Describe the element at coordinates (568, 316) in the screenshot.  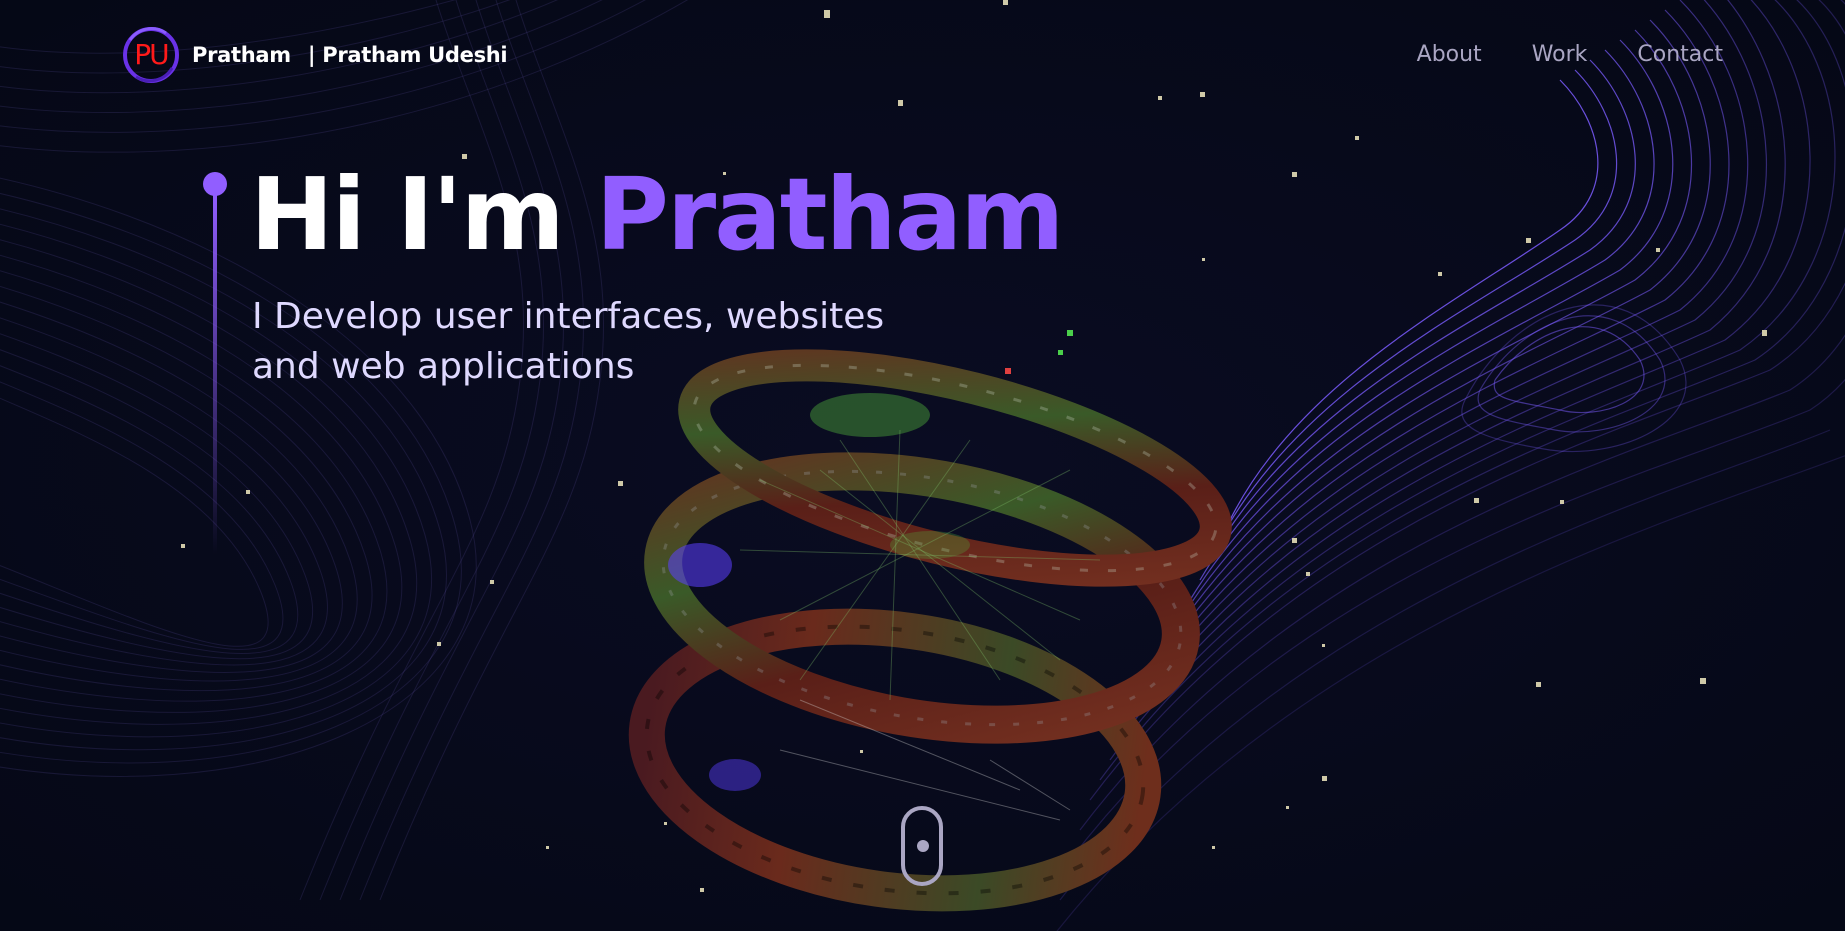
I see `hero-subtitle-line1: I Develop user interfaces, websites` at that location.